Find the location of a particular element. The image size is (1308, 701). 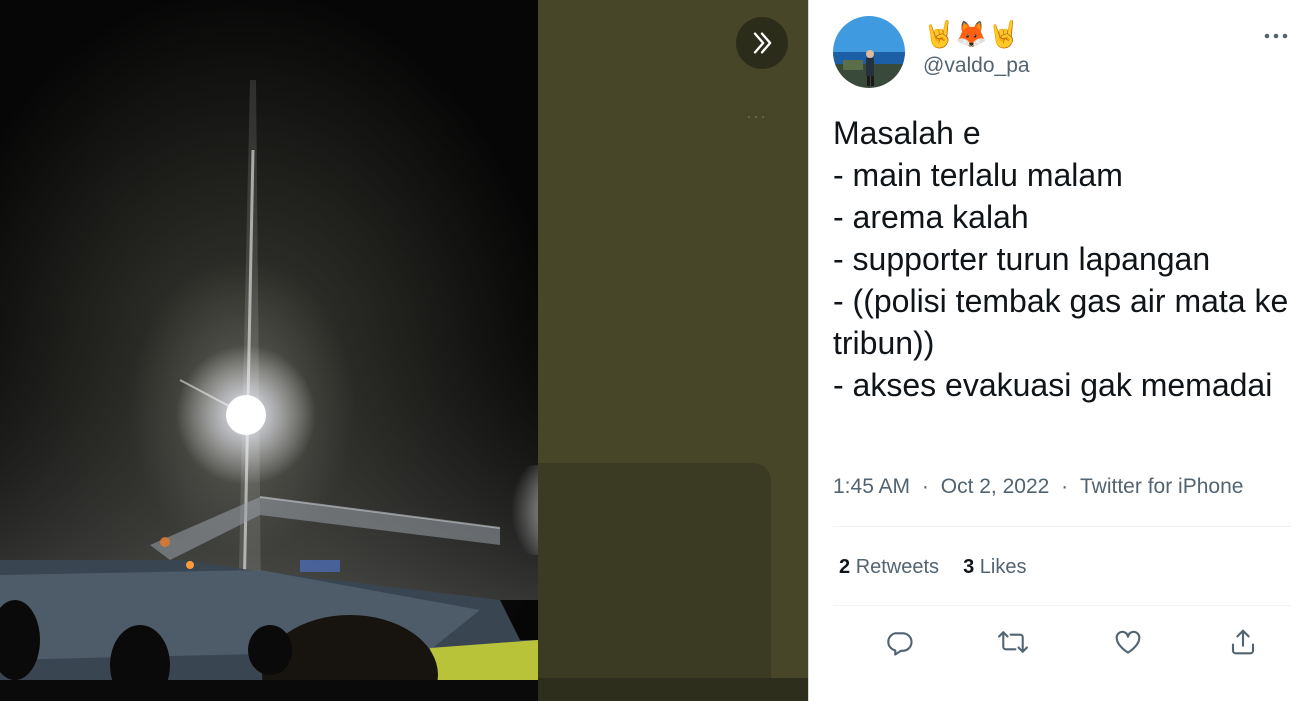

avatar is located at coordinates (869, 52).